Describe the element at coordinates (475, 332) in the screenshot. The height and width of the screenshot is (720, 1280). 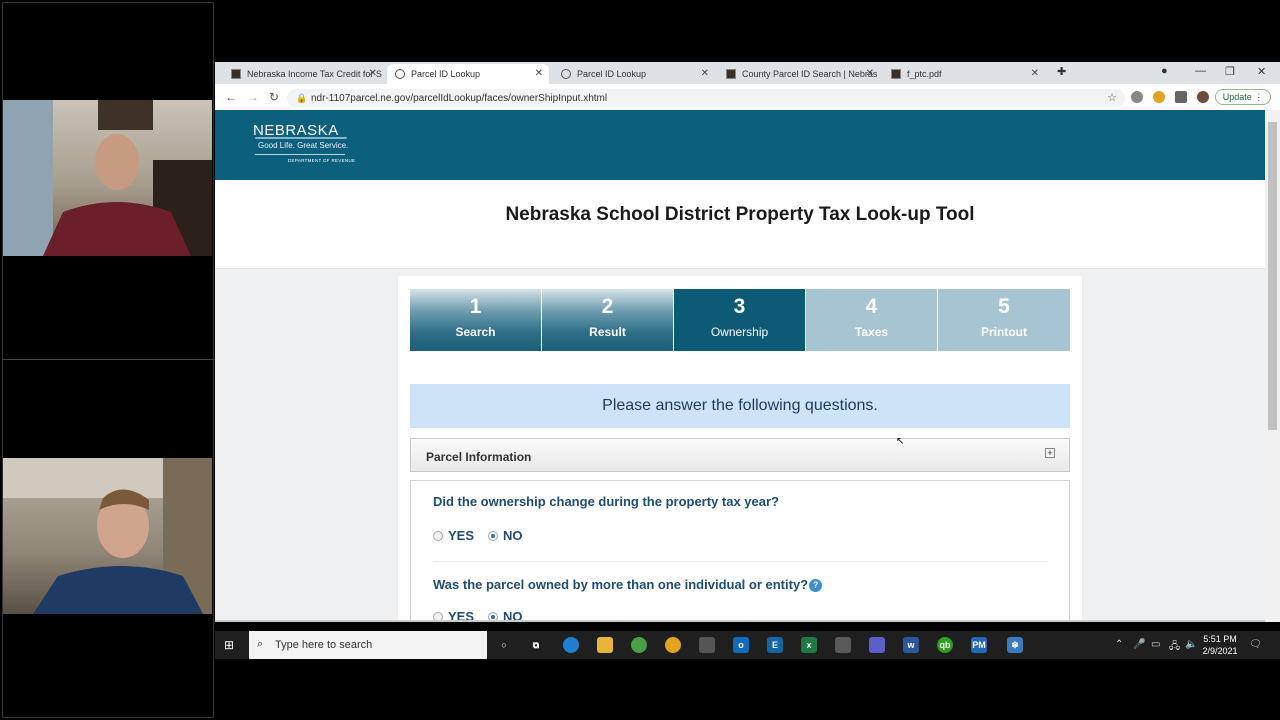
I see `step-label: Search` at that location.